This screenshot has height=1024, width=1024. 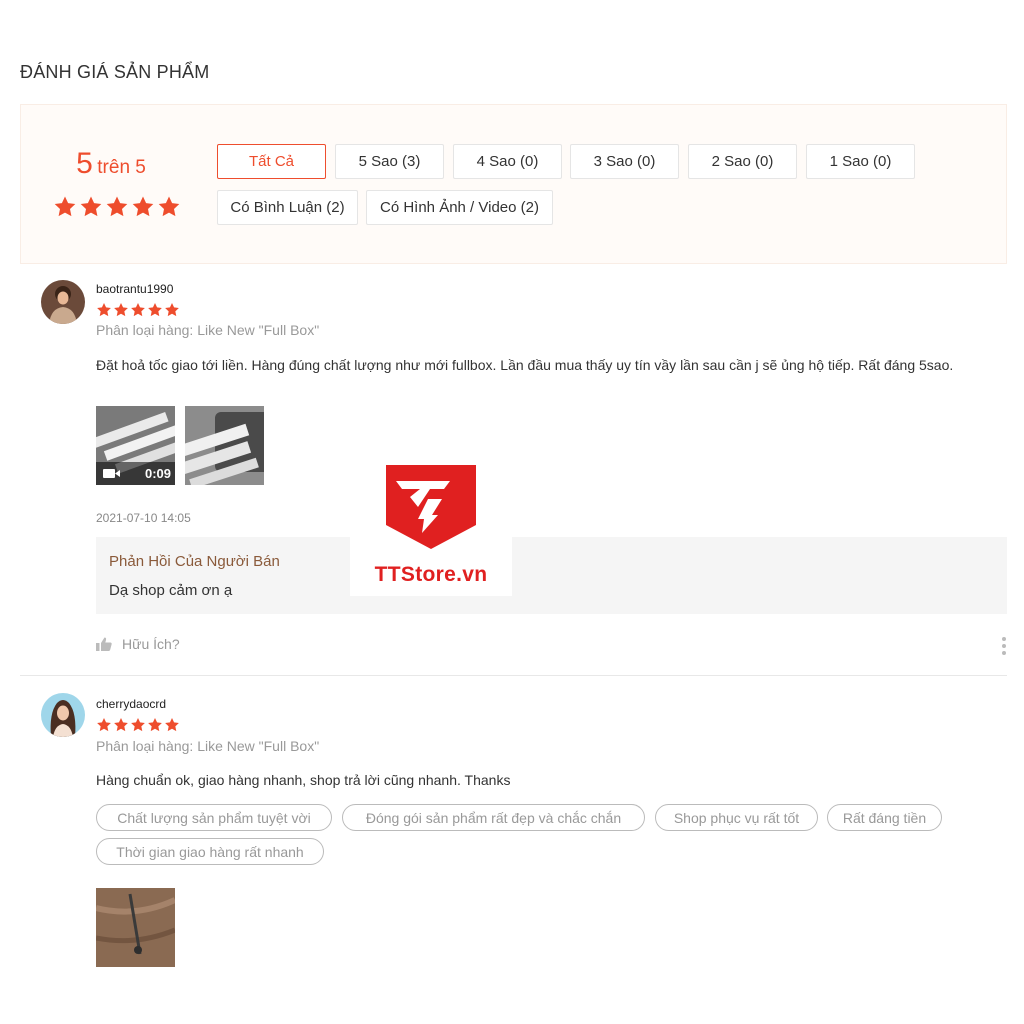 I want to click on photo-preview-icon, so click(x=135, y=927).